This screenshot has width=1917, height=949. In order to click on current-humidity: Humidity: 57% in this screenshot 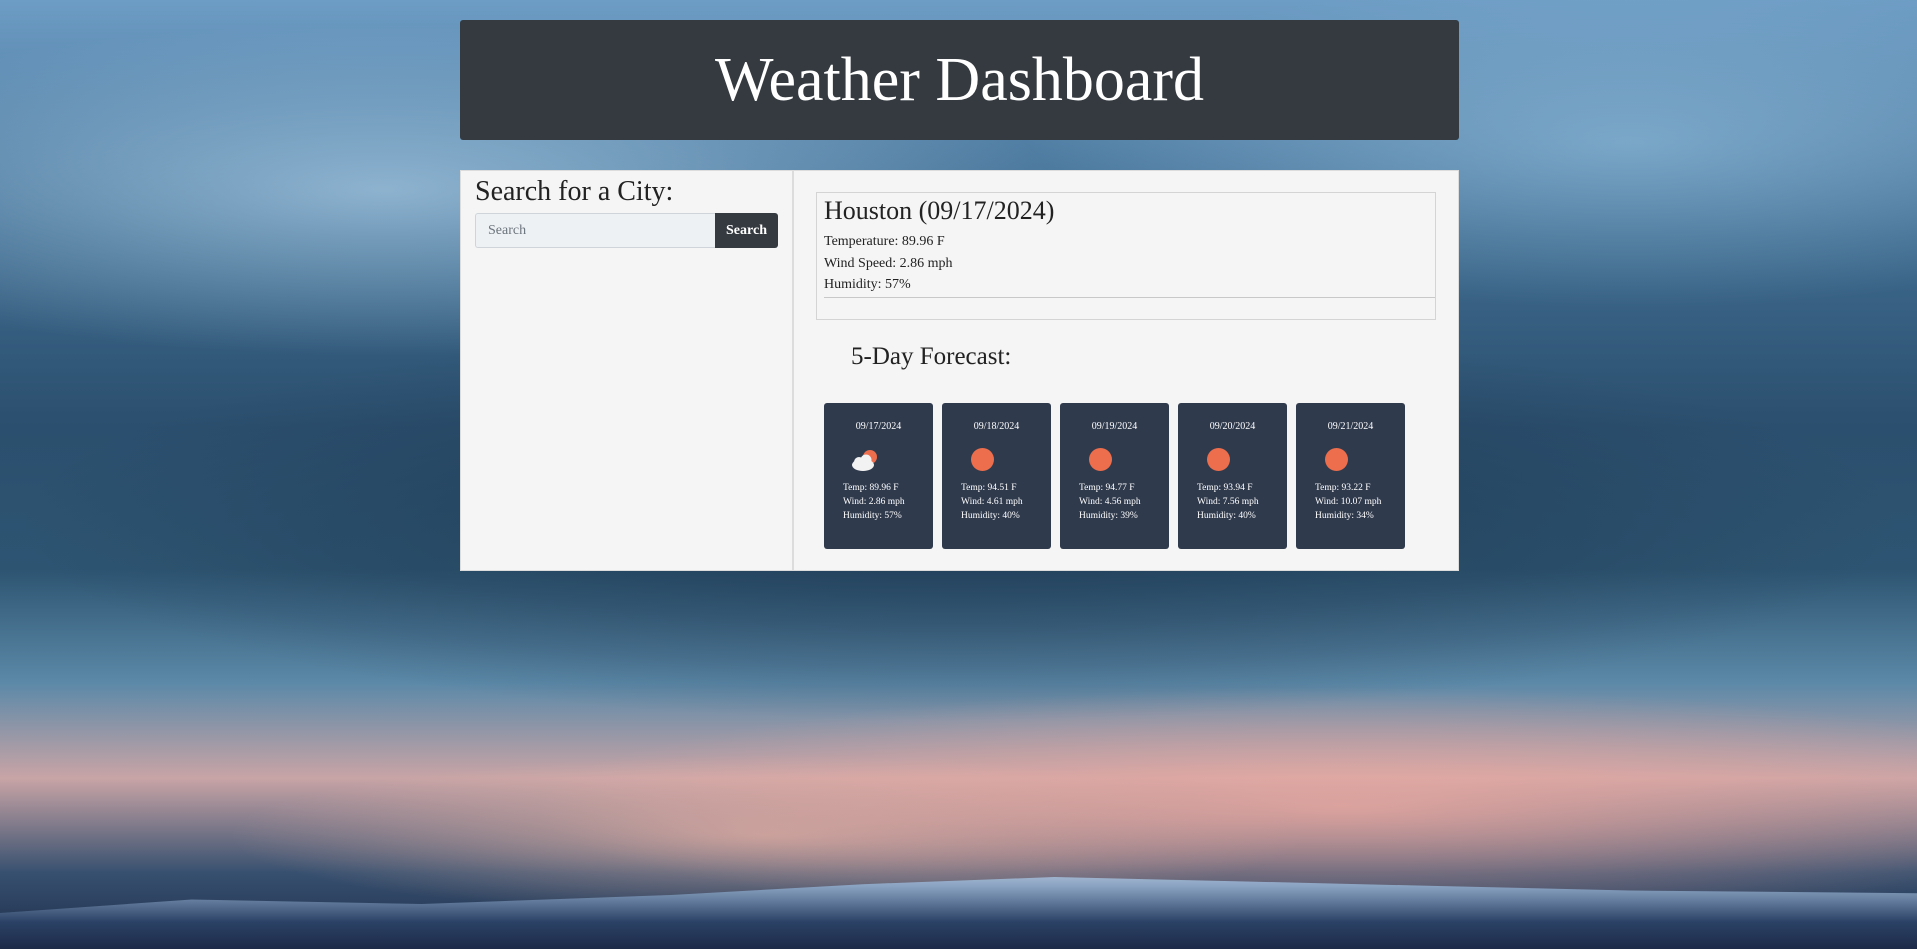, I will do `click(867, 284)`.